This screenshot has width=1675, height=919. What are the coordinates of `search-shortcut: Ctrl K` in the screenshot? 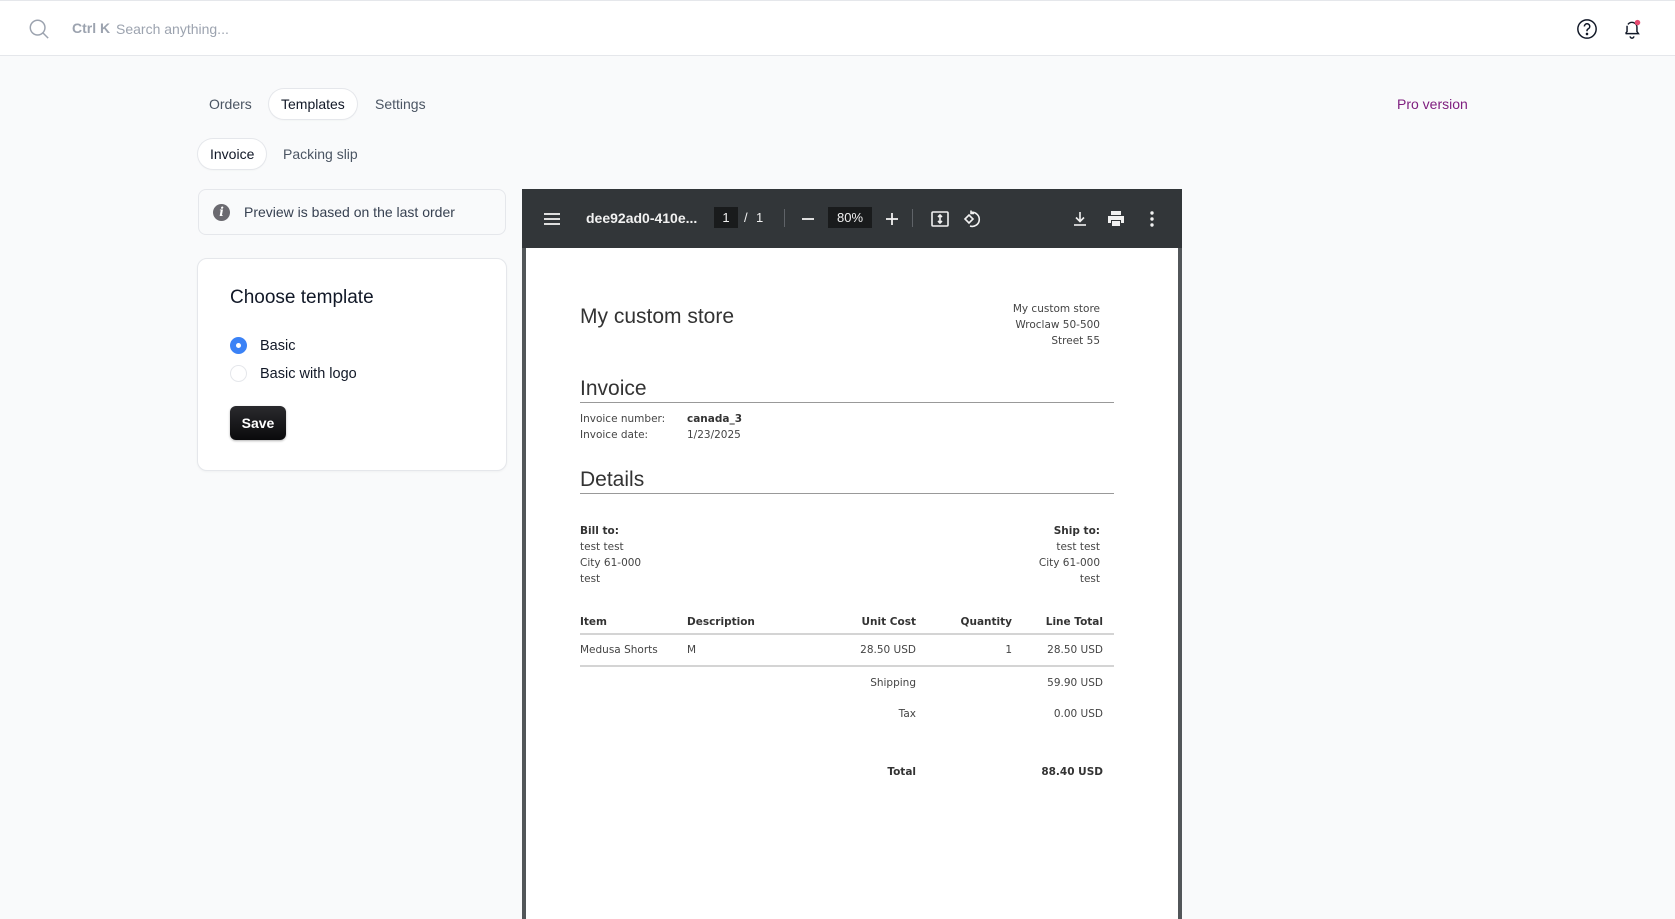 It's located at (91, 28).